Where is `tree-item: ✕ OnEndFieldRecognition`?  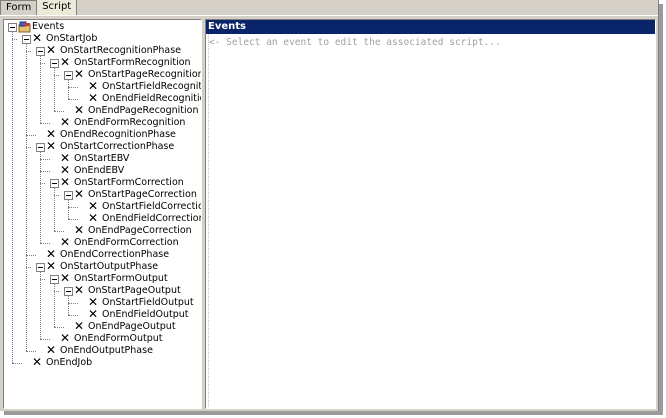 tree-item: ✕ OnEndFieldRecognition is located at coordinates (103, 98).